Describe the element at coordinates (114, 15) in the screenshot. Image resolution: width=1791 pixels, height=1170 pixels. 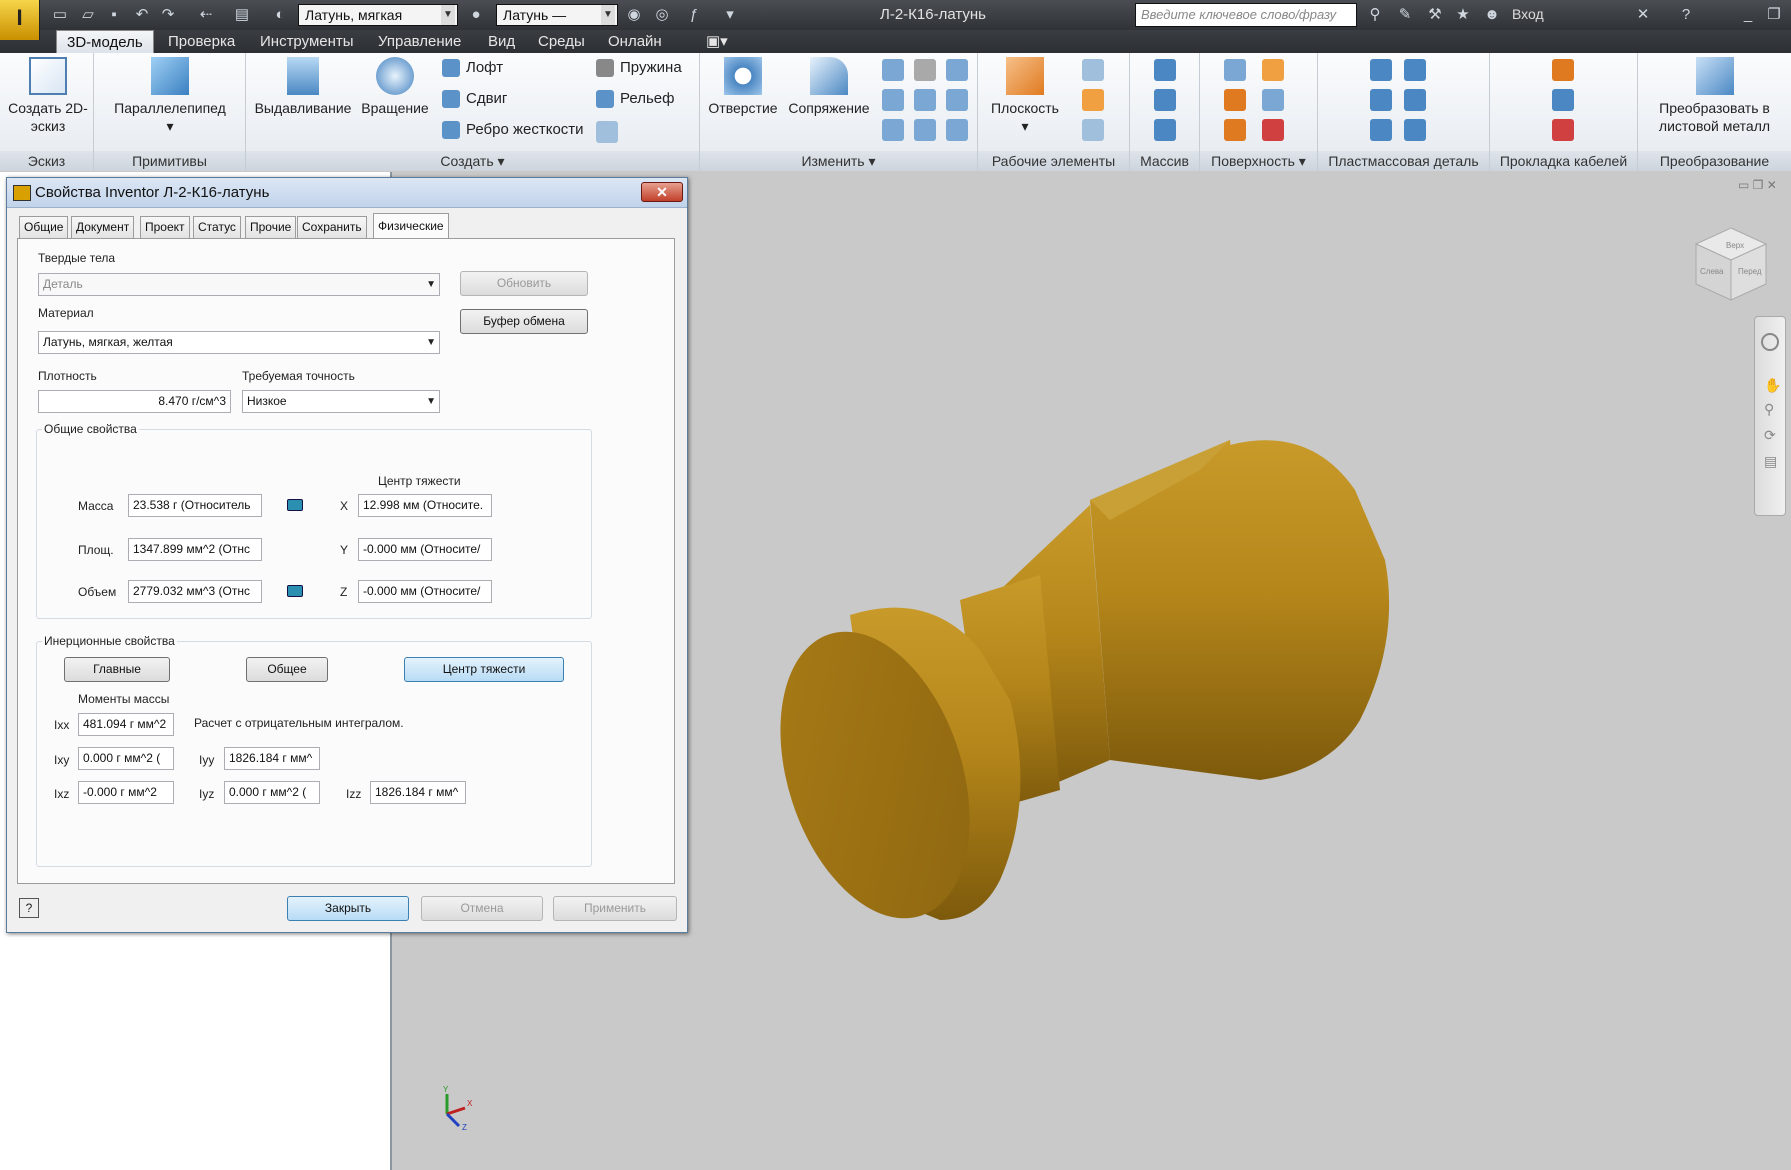
I see `save-icon: ▪` at that location.